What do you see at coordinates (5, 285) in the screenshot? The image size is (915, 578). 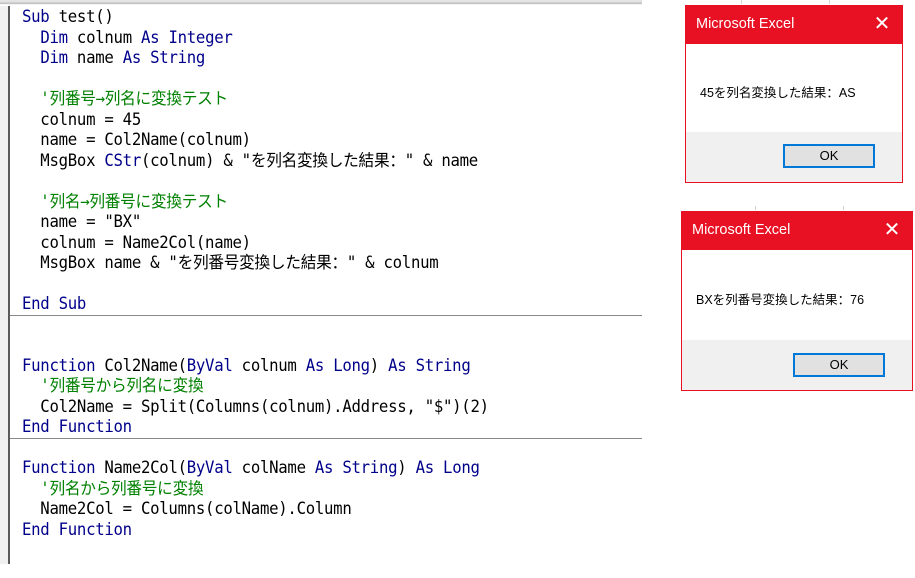 I see `code-window-margin-bar` at bounding box center [5, 285].